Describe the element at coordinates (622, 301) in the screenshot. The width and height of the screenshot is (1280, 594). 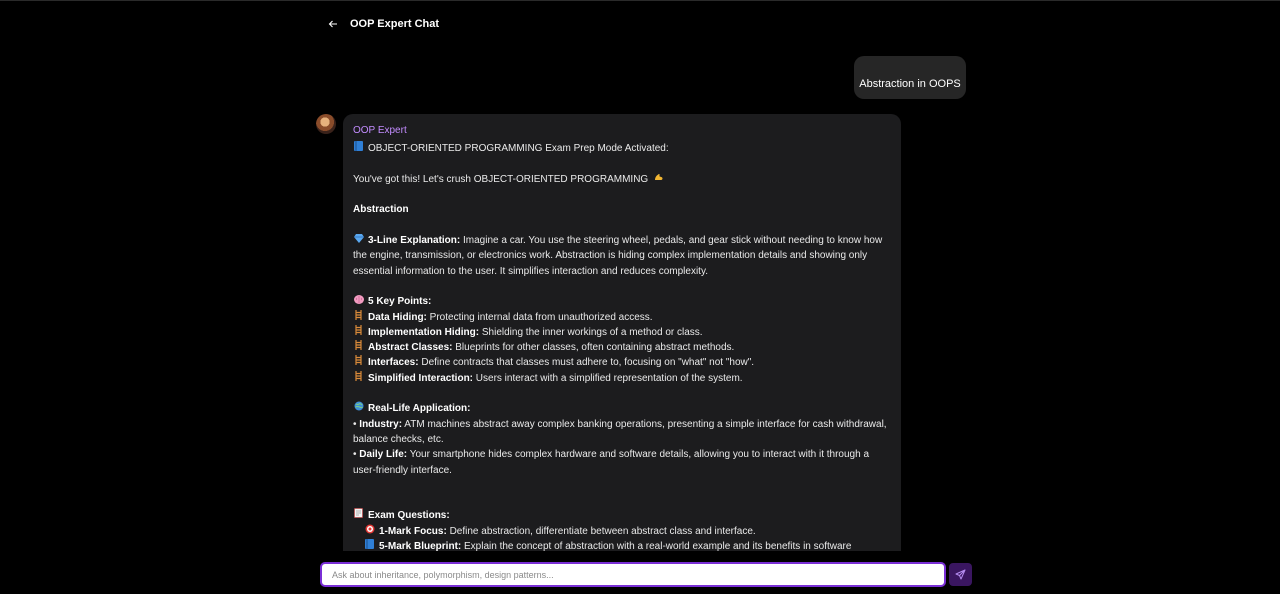
I see `key-points-heading: 5 Key Points:` at that location.